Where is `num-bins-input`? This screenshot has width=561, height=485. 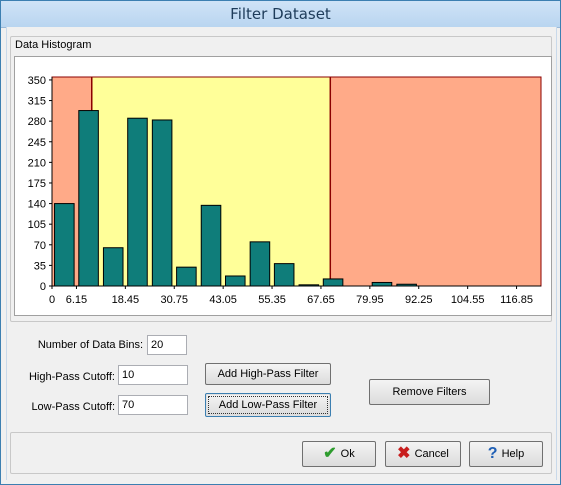 num-bins-input is located at coordinates (167, 345).